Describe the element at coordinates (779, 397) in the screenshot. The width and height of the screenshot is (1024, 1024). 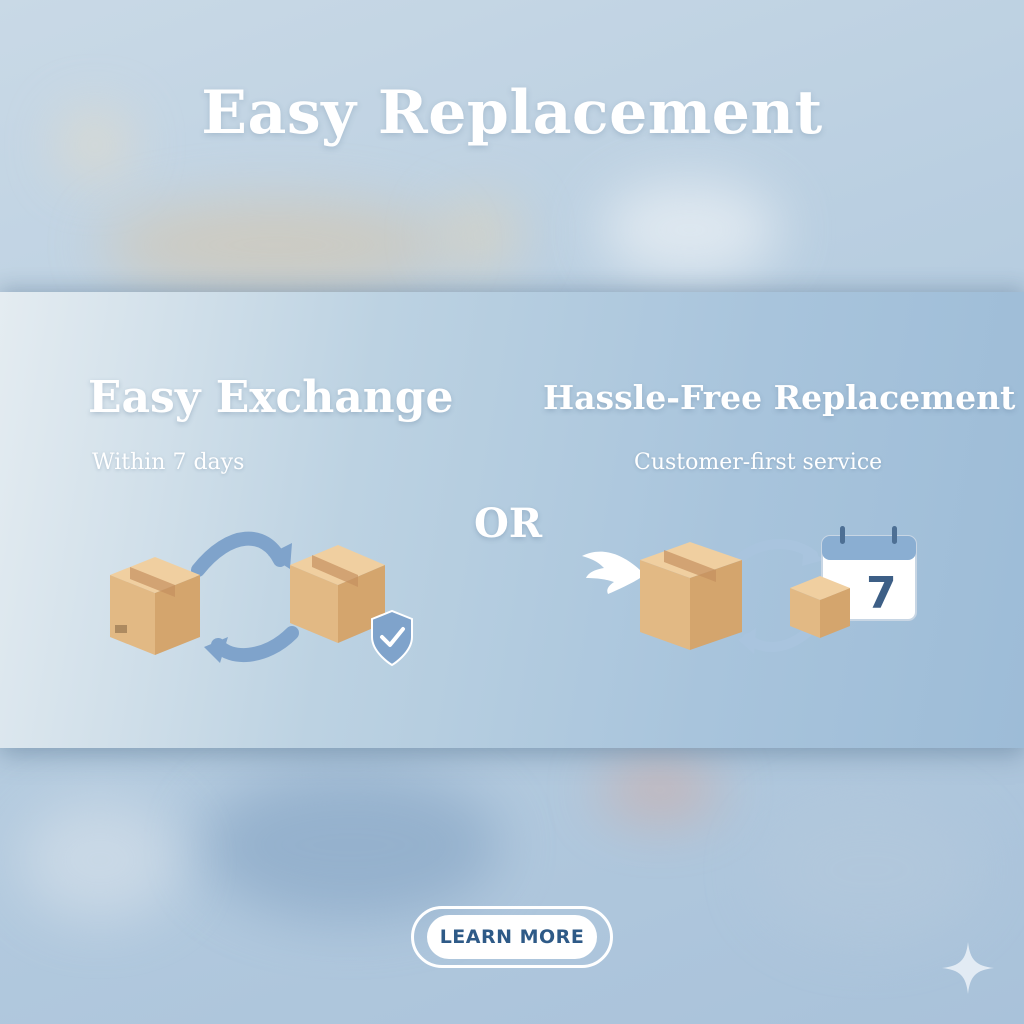
I see `option-title-replacement: Hassle-Free Replacement` at that location.